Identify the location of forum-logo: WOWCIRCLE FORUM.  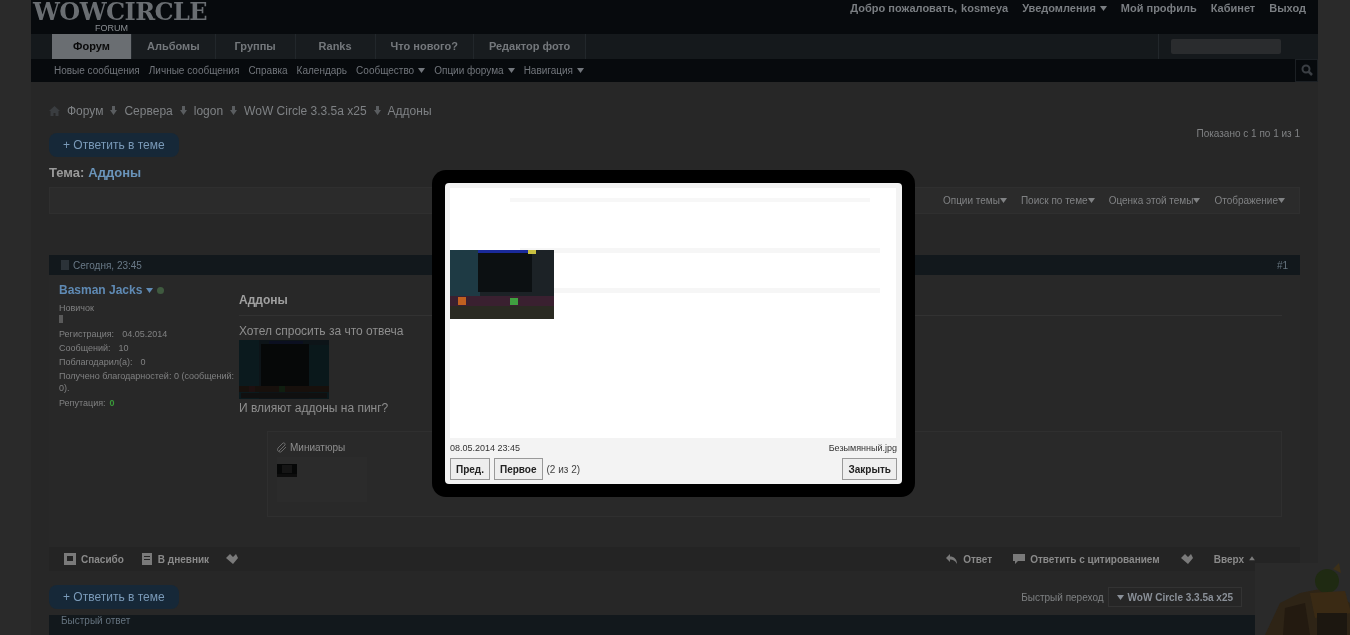
(119, 17).